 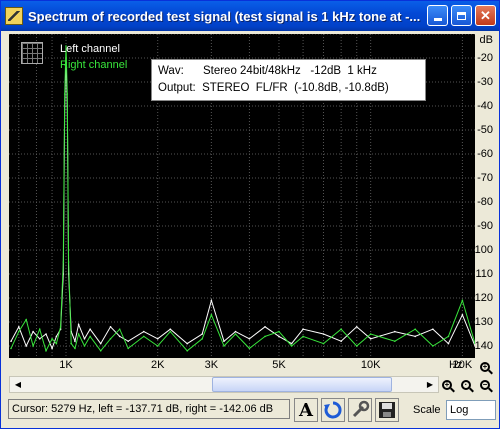 I want to click on zoom-in-y-button: +, so click(x=485, y=367).